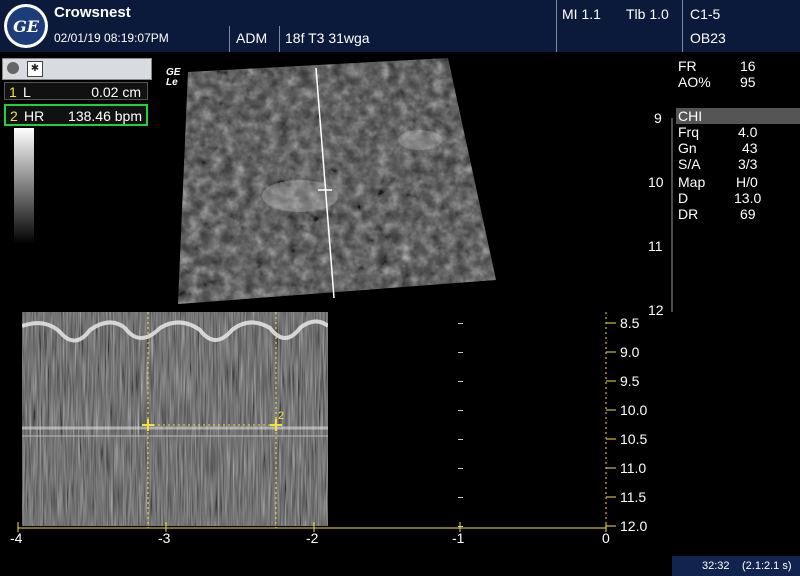  I want to click on m-mode-grid-dots, so click(460, 425).